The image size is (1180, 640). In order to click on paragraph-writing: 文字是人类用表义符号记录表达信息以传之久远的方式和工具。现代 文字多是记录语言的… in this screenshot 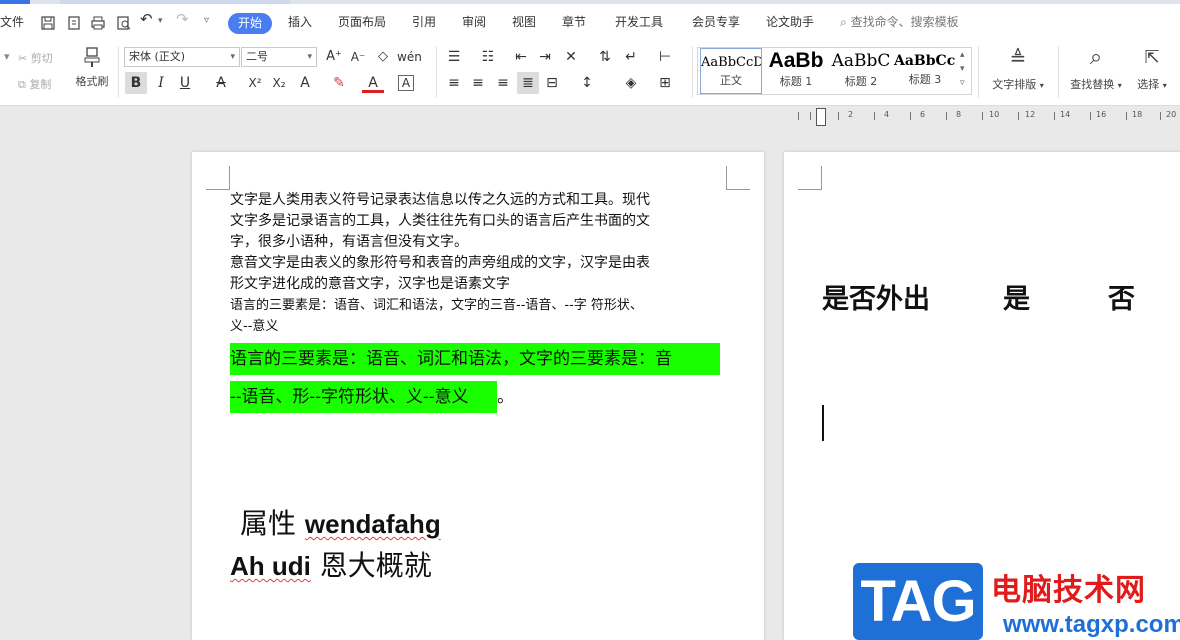, I will do `click(480, 221)`.